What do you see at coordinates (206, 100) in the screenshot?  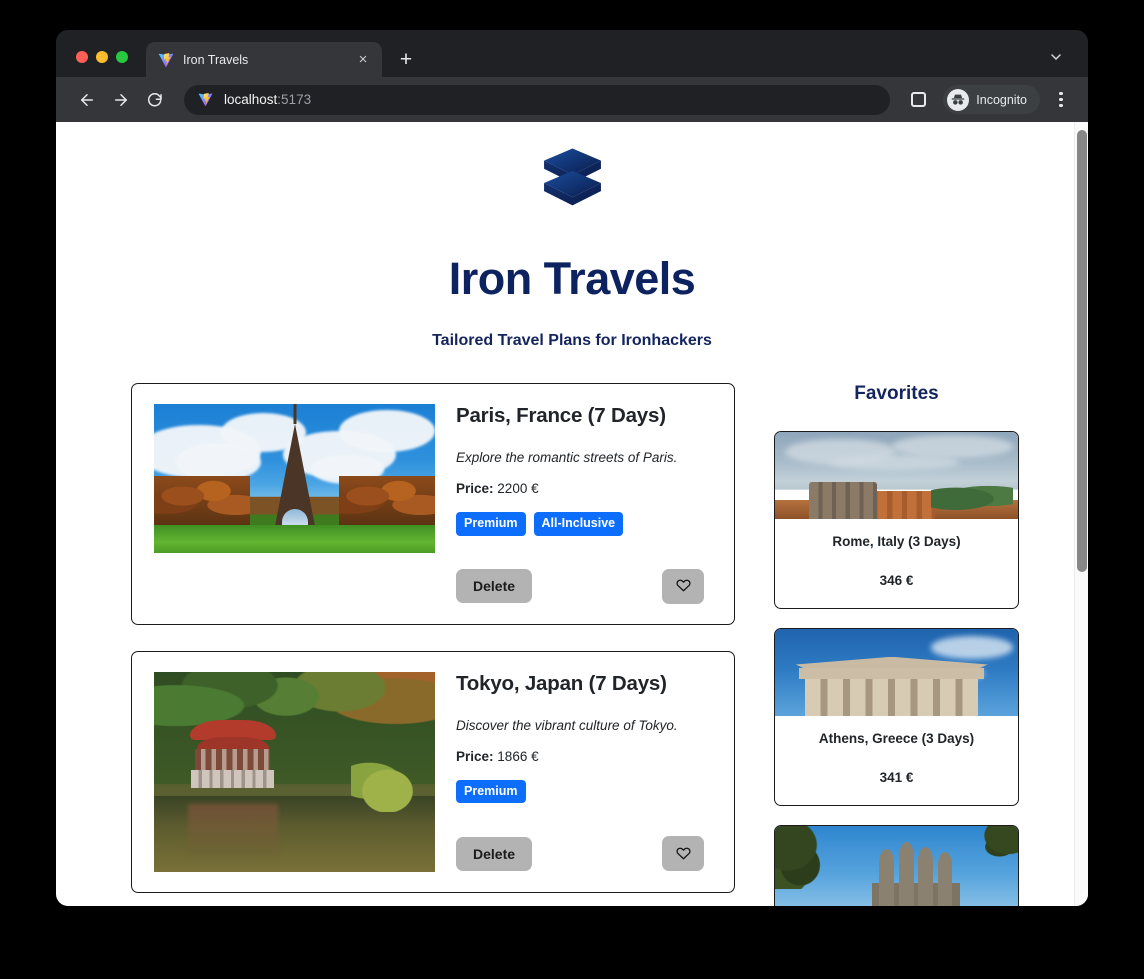 I see `site-favicon-icon` at bounding box center [206, 100].